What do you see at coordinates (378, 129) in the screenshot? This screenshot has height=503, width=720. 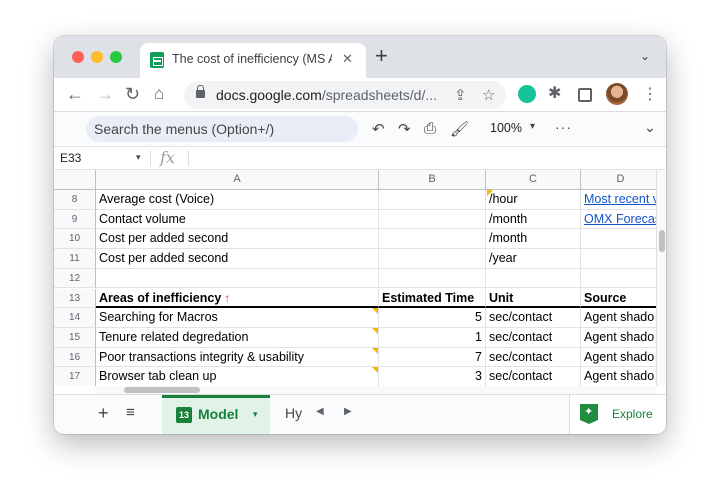 I see `undo-icon: ↶` at bounding box center [378, 129].